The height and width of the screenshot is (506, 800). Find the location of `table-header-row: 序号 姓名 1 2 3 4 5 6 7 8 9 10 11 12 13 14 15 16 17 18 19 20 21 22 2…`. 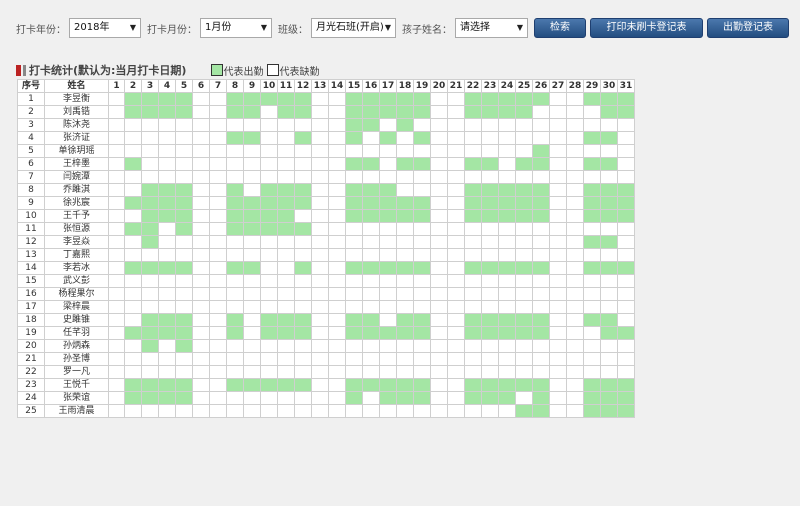

table-header-row: 序号 姓名 1 2 3 4 5 6 7 8 9 10 11 12 13 14 15 16 17 18 19 20 21 22 2… is located at coordinates (326, 86).